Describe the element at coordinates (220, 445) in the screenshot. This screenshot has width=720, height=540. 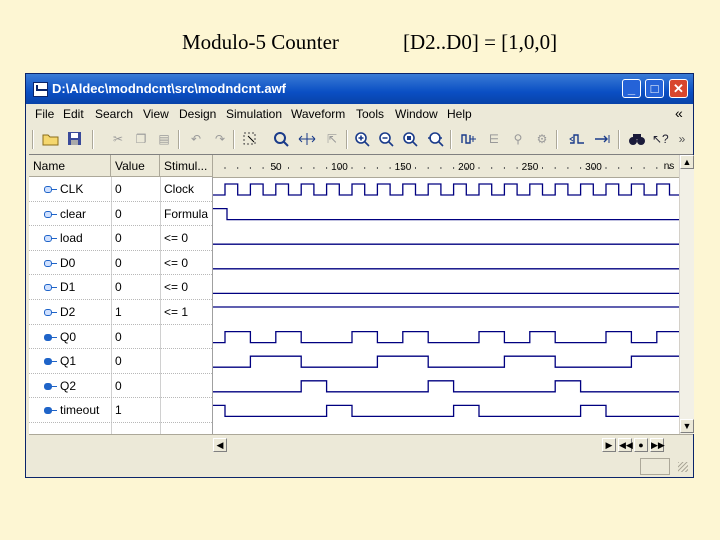
I see `scroll-left-icon: ◀` at that location.